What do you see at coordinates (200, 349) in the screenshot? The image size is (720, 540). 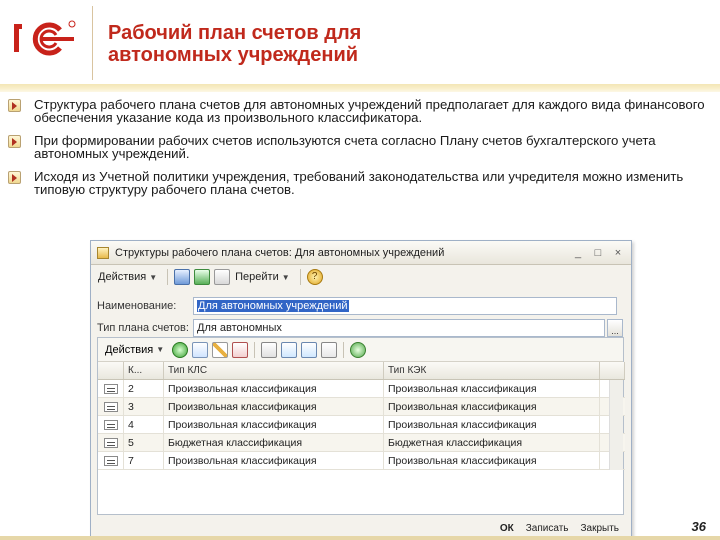 I see `copy-icon` at bounding box center [200, 349].